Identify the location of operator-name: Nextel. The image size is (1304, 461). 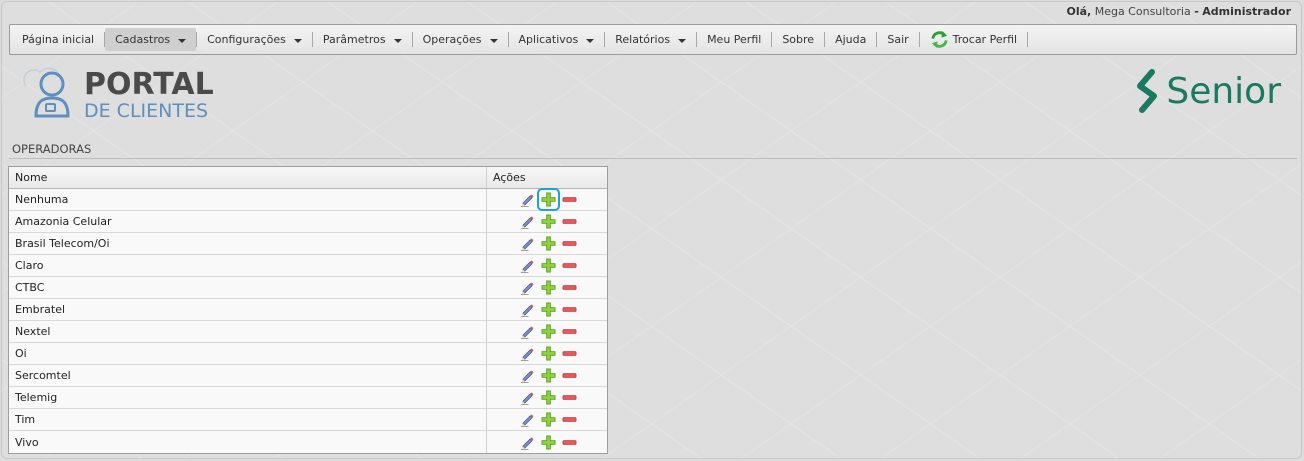
(248, 331).